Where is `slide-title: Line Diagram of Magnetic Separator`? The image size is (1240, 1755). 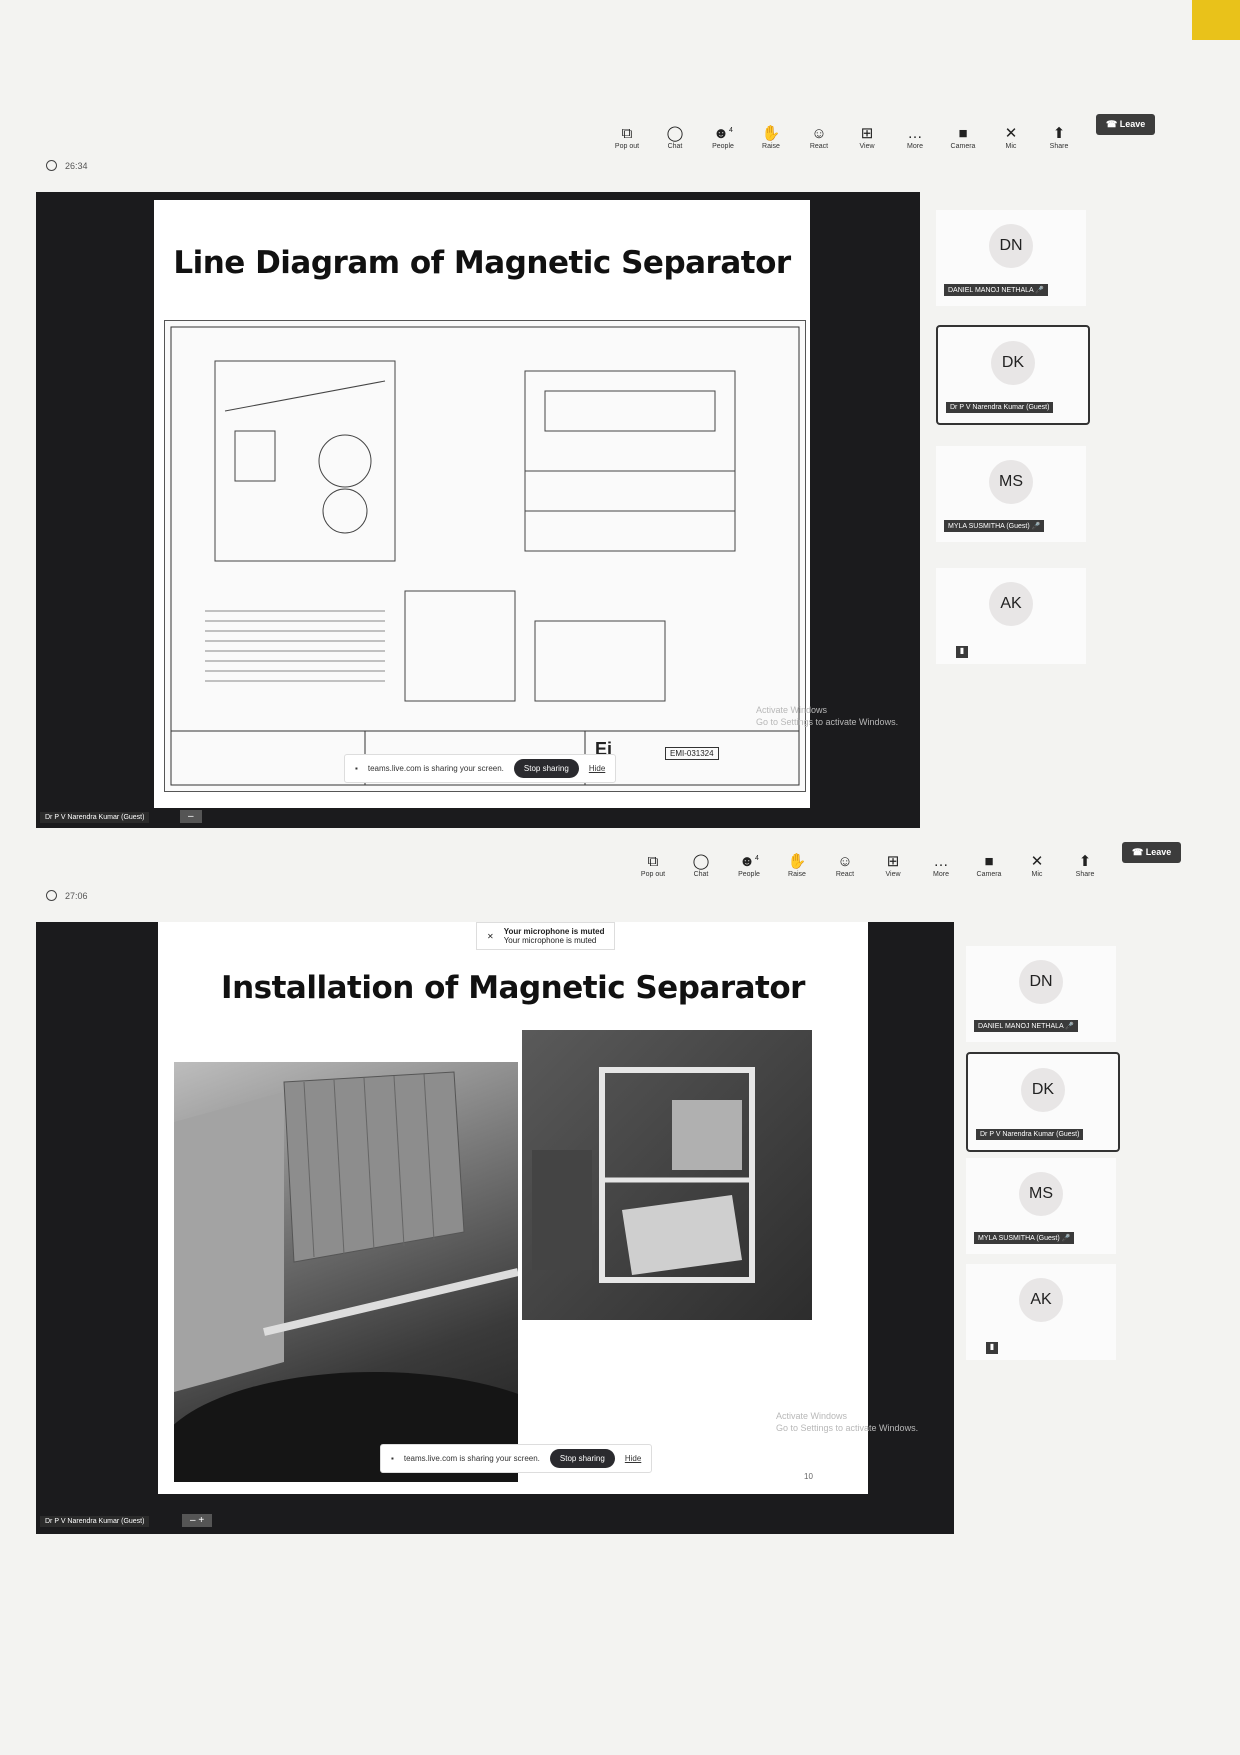
slide-title: Line Diagram of Magnetic Separator is located at coordinates (482, 263).